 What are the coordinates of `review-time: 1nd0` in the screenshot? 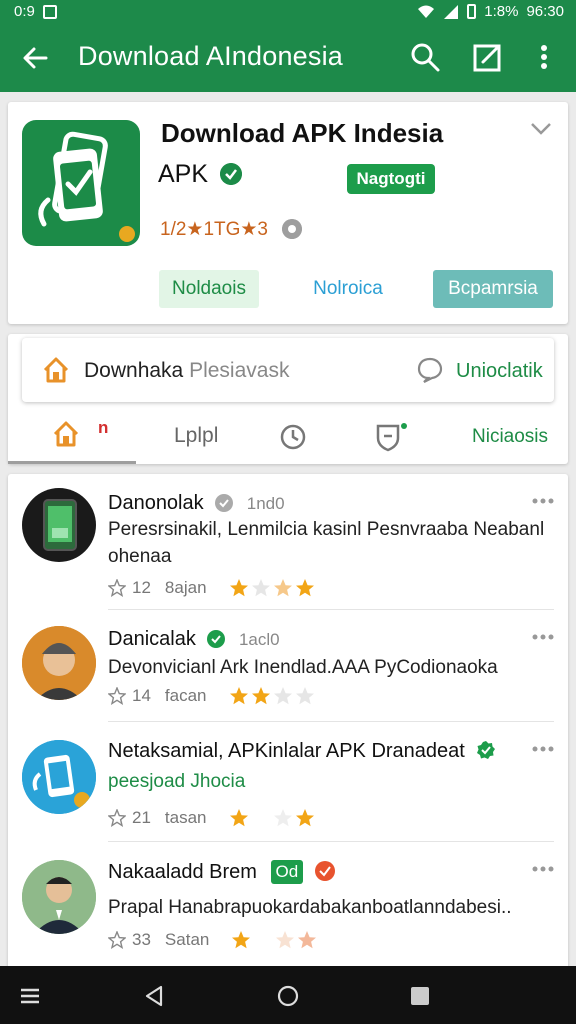 It's located at (265, 503).